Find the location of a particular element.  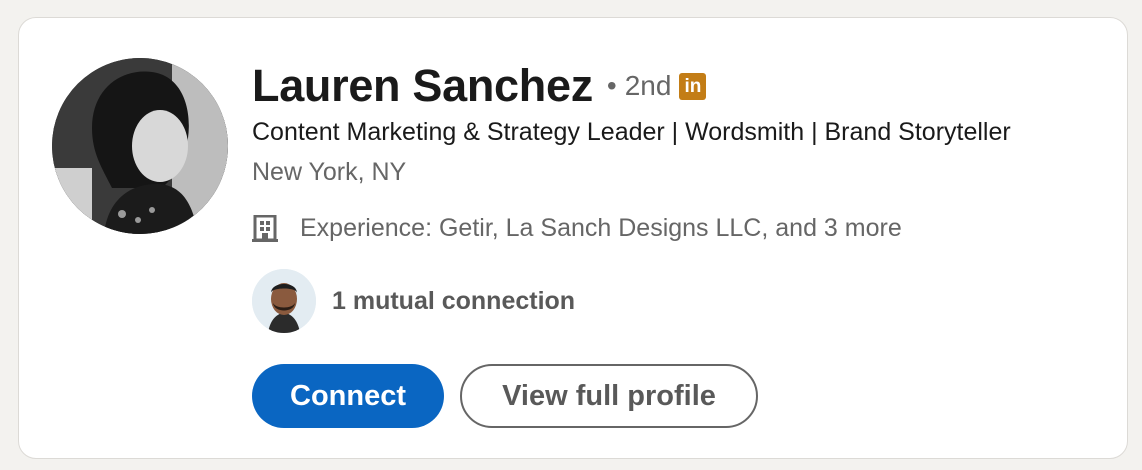

profile-photo is located at coordinates (140, 146).